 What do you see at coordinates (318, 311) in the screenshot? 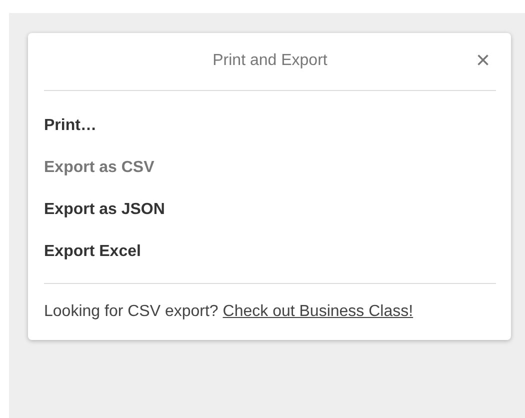
I see `upgrade-link: Check out Business Class!` at bounding box center [318, 311].